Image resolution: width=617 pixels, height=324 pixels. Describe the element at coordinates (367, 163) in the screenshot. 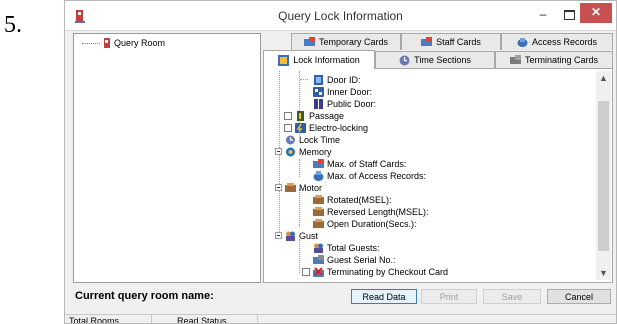

I see `tree-item-label: Max. of Staff Cards:` at that location.